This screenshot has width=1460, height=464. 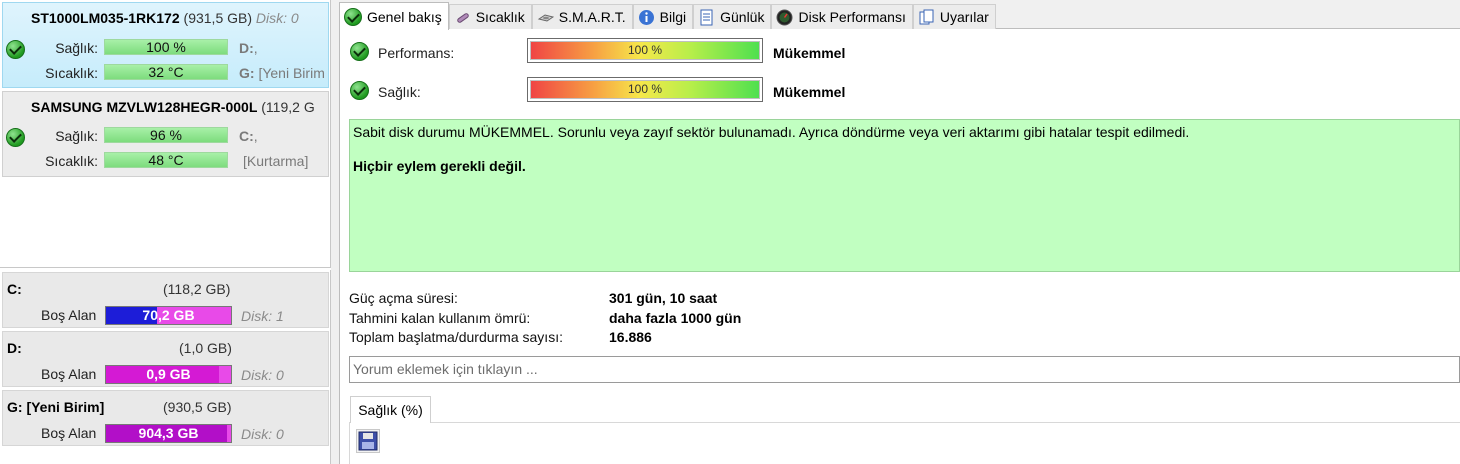 What do you see at coordinates (742, 17) in the screenshot?
I see `tab-label: Günlük` at bounding box center [742, 17].